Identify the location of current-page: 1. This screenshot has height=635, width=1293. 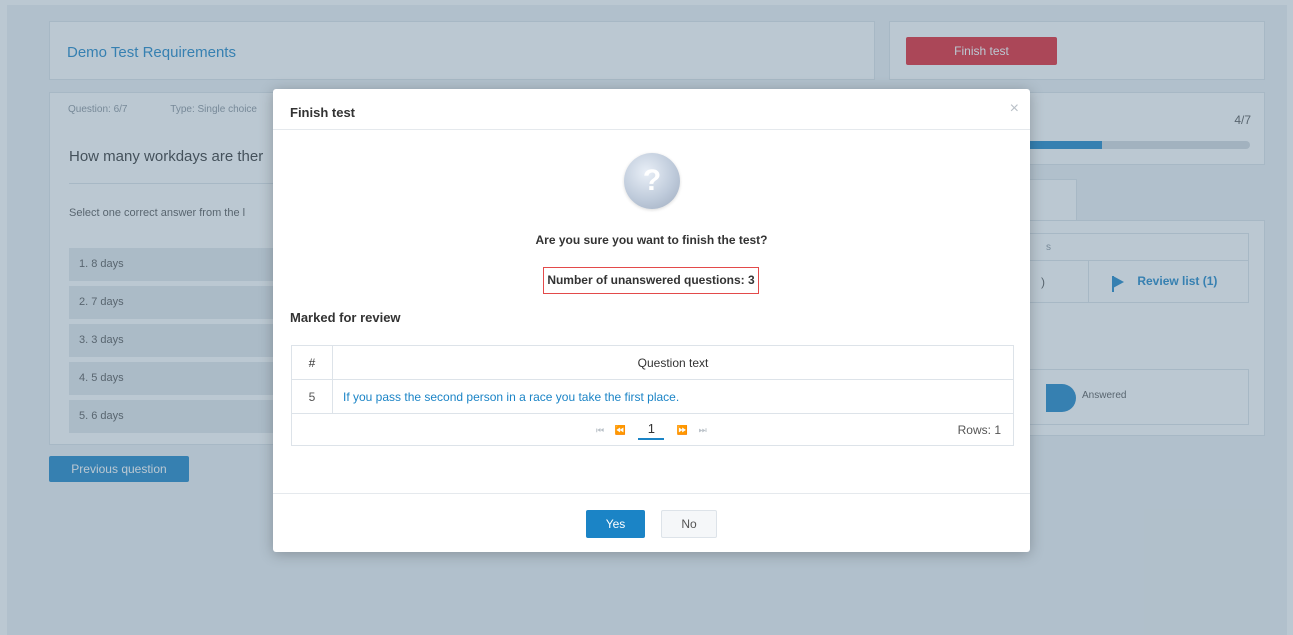
(651, 430).